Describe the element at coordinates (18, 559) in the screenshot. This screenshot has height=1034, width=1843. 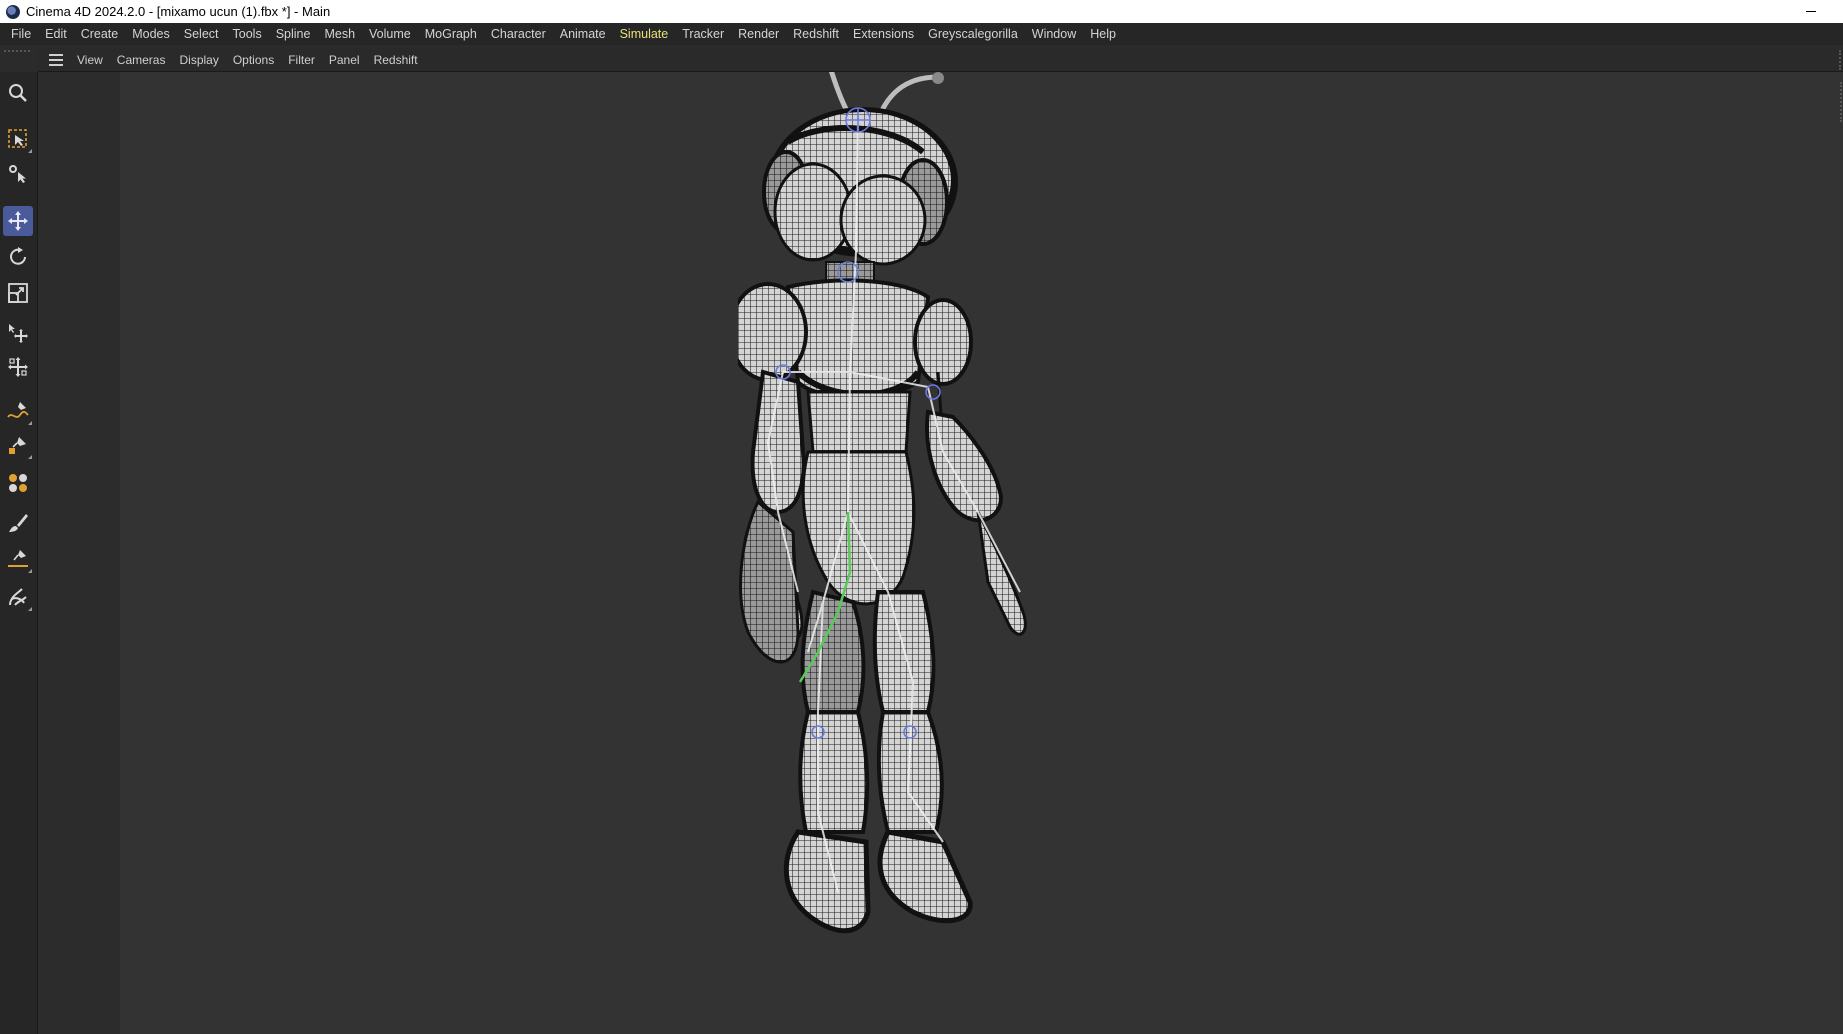
I see `knife-line-icon` at that location.